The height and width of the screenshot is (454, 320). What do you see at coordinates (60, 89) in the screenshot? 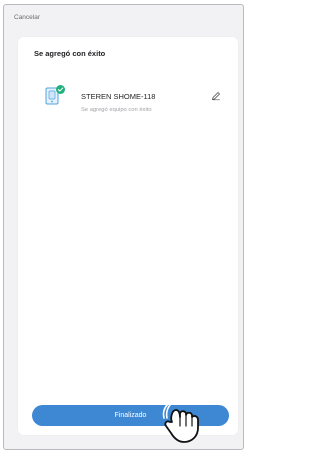
I see `check-icon` at bounding box center [60, 89].